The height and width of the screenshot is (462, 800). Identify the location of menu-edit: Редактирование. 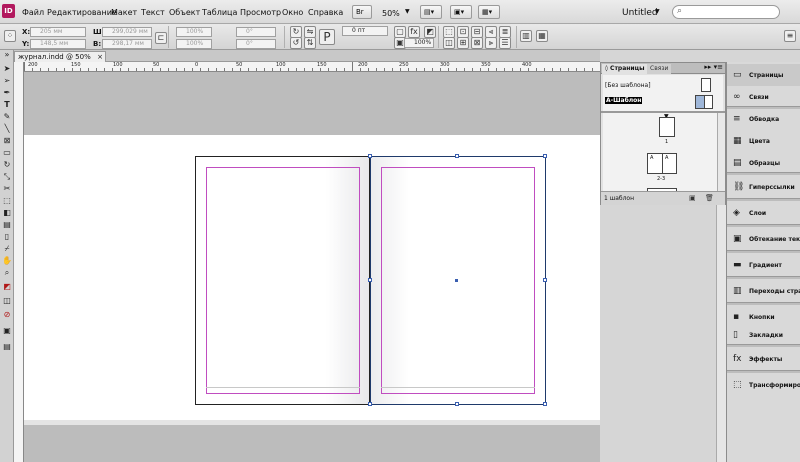
(82, 12).